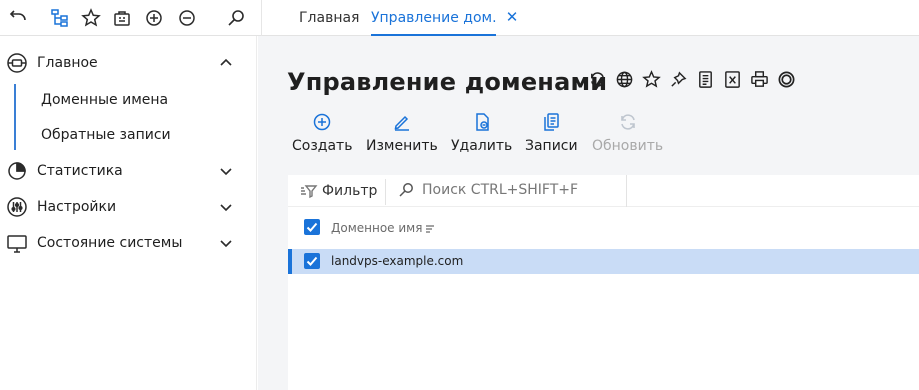  Describe the element at coordinates (732, 79) in the screenshot. I see `excel-icon` at that location.